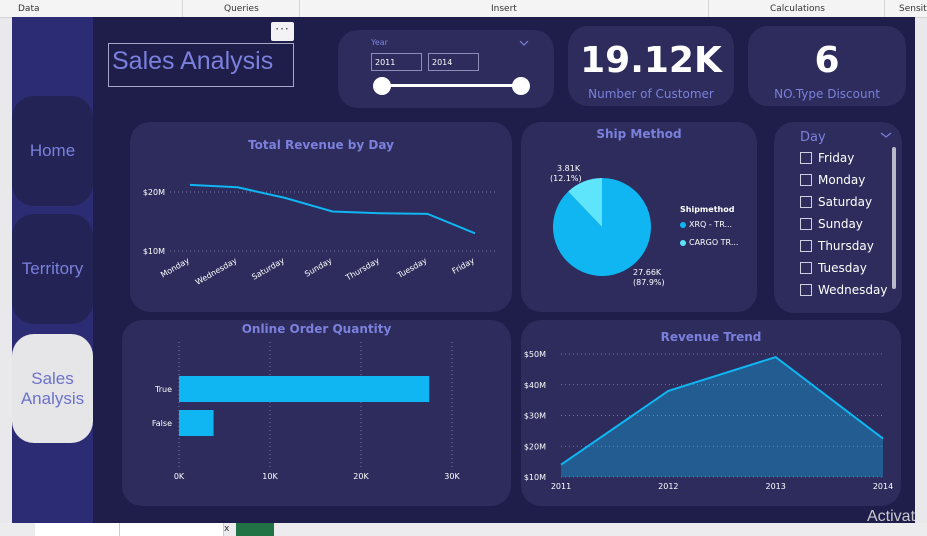  What do you see at coordinates (651, 60) in the screenshot?
I see `kpi-customers-value: 19.12K` at bounding box center [651, 60].